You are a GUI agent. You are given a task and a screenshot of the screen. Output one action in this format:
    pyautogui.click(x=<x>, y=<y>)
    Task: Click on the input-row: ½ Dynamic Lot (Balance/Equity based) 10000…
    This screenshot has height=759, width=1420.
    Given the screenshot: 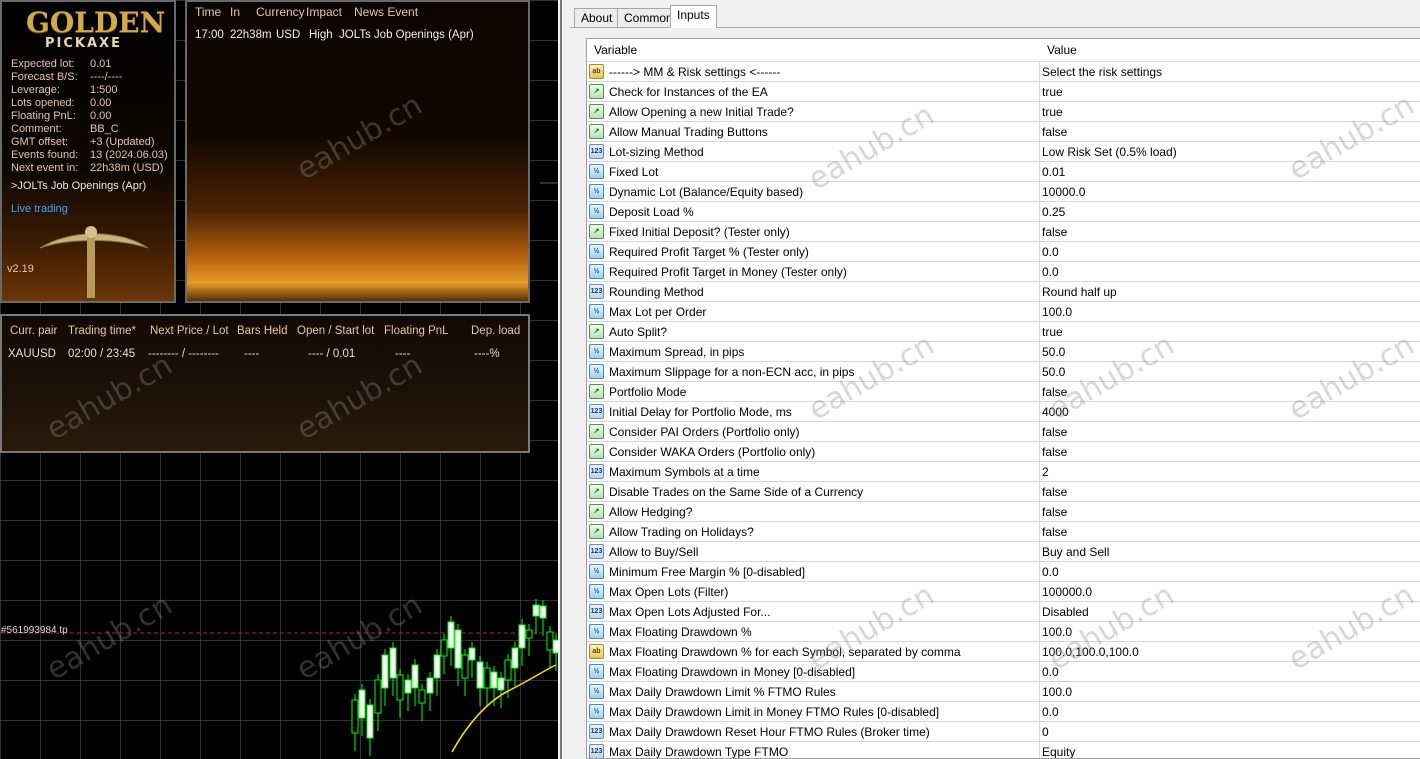 What is the action you would take?
    pyautogui.click(x=1003, y=192)
    